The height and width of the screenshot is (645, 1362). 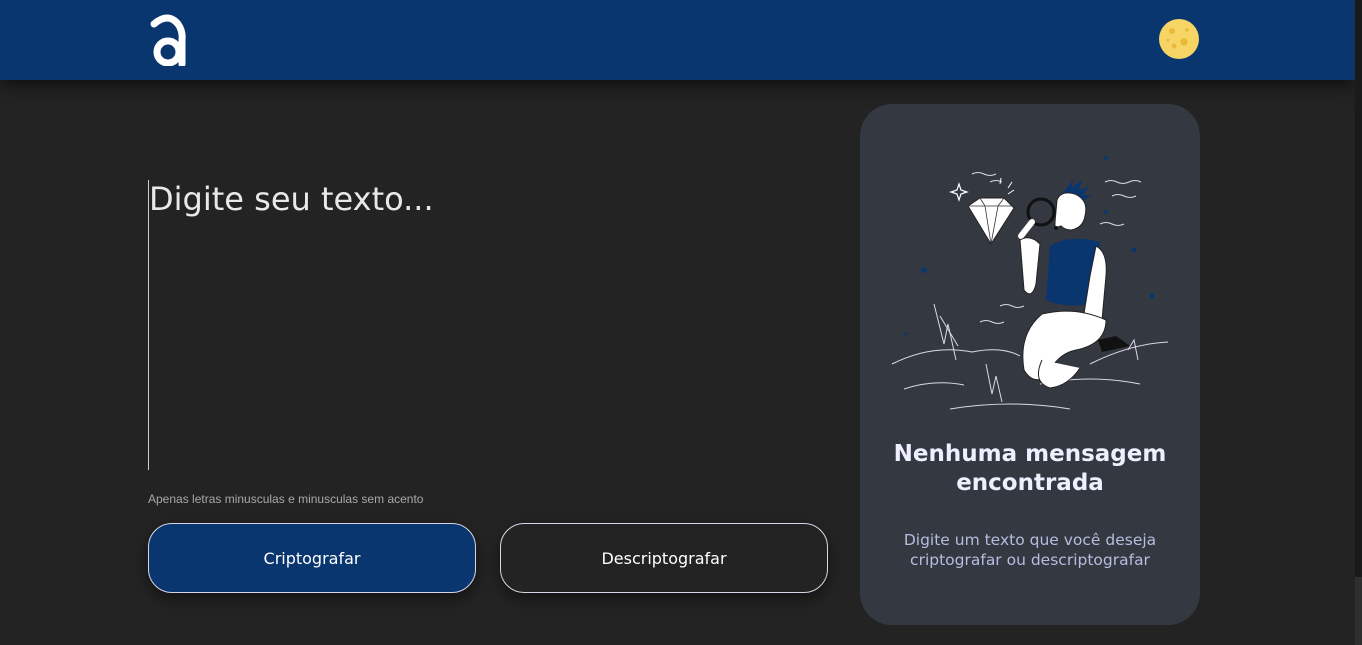 What do you see at coordinates (1030, 283) in the screenshot?
I see `person-magnifier-diamond-illustration` at bounding box center [1030, 283].